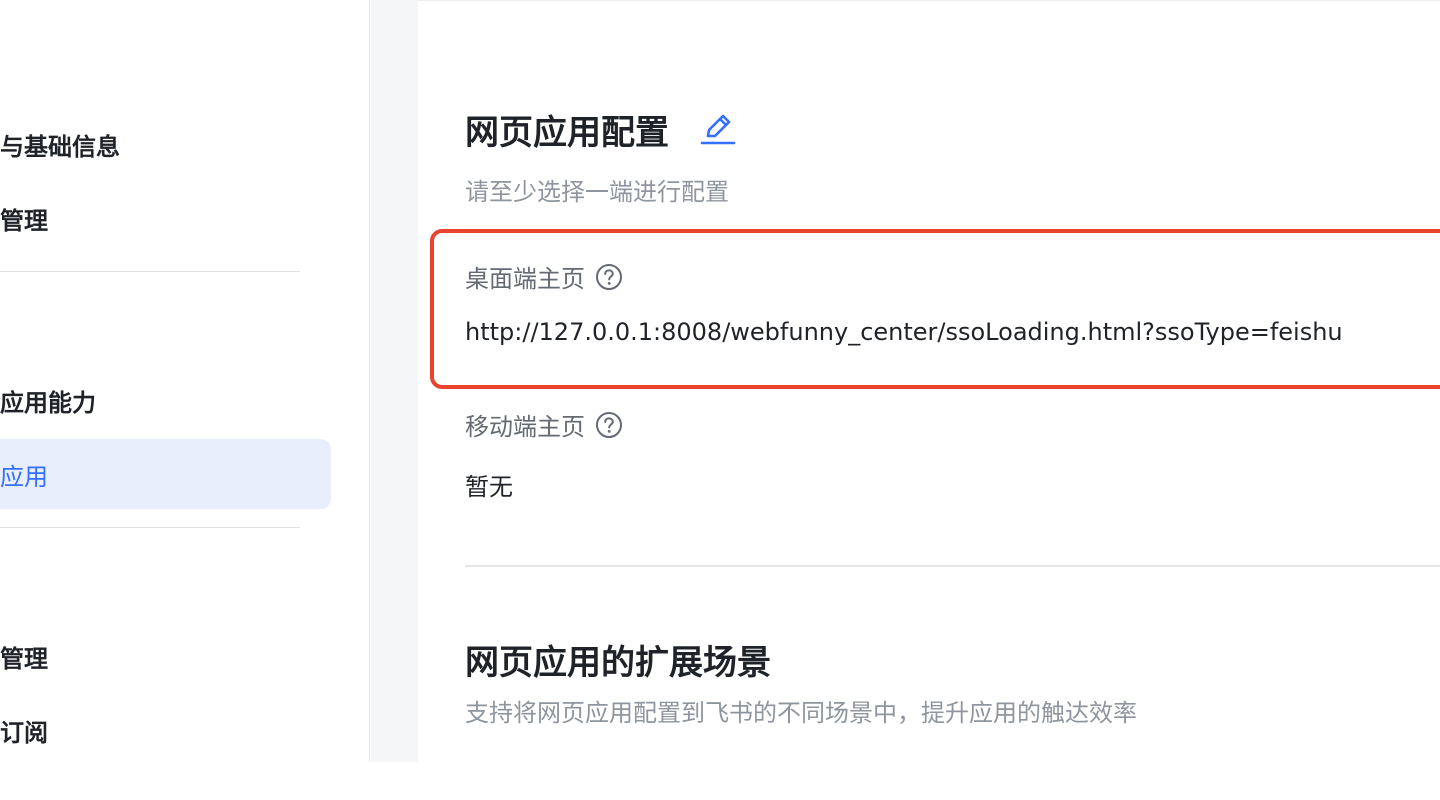 Image resolution: width=1440 pixels, height=800 pixels. I want to click on sidebar-item-label: 与基础信息, so click(60, 146).